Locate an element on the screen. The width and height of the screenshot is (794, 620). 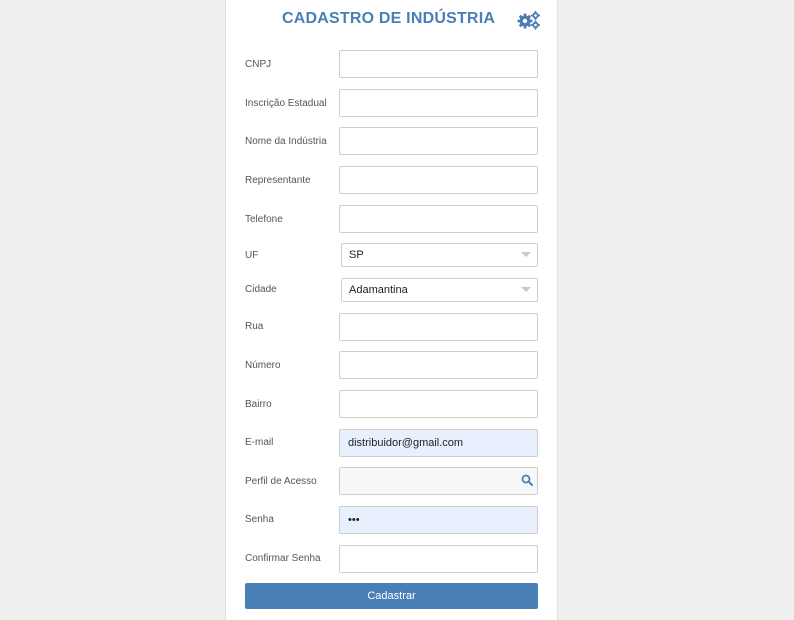
rua-field is located at coordinates (438, 327).